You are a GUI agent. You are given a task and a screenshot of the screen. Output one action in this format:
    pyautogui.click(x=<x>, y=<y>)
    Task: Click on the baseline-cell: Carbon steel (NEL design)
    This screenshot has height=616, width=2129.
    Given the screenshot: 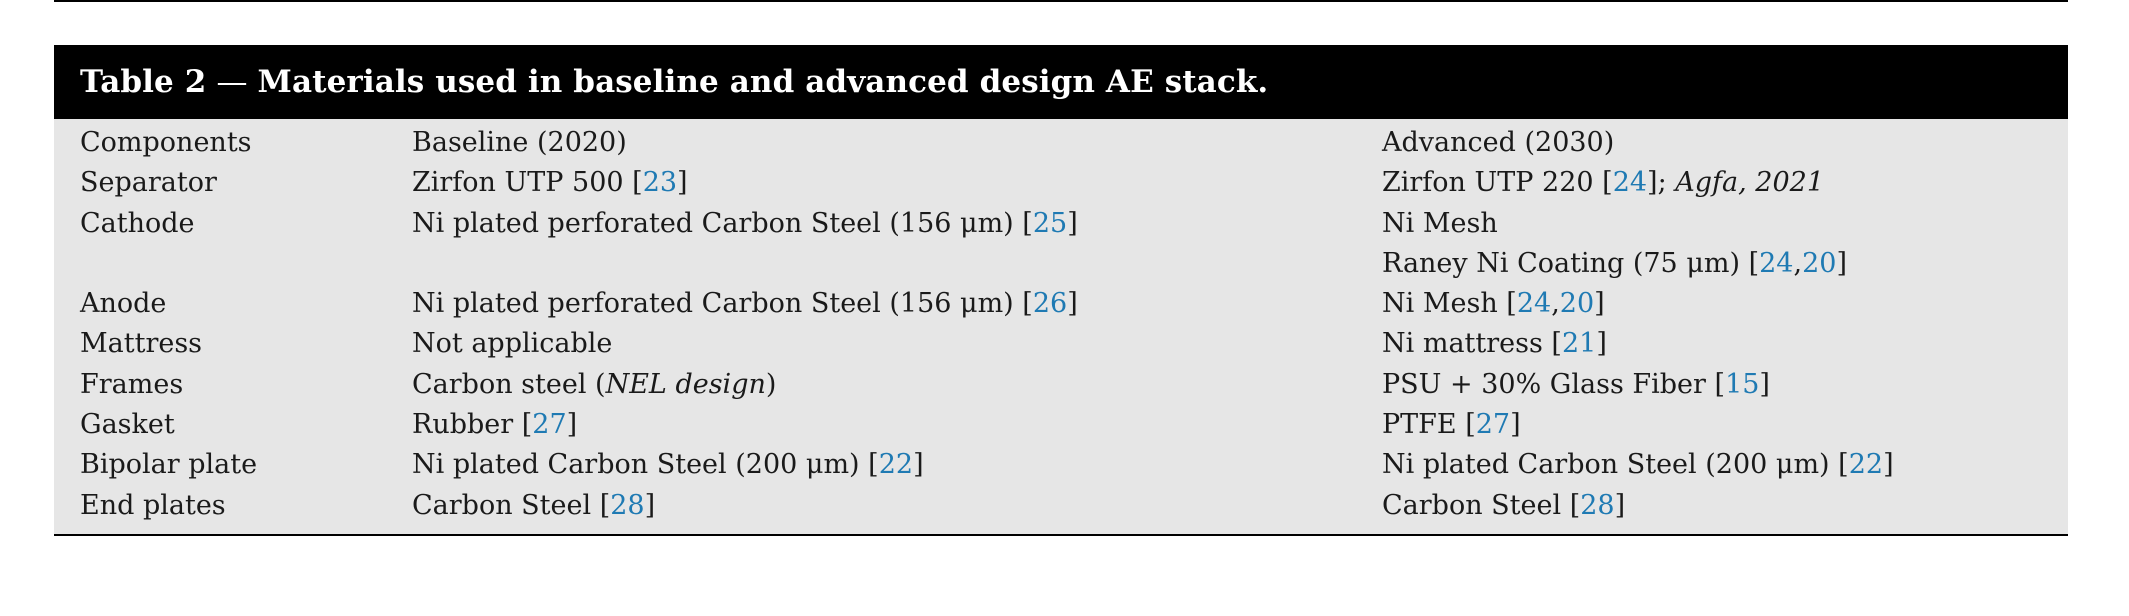 What is the action you would take?
    pyautogui.click(x=594, y=385)
    